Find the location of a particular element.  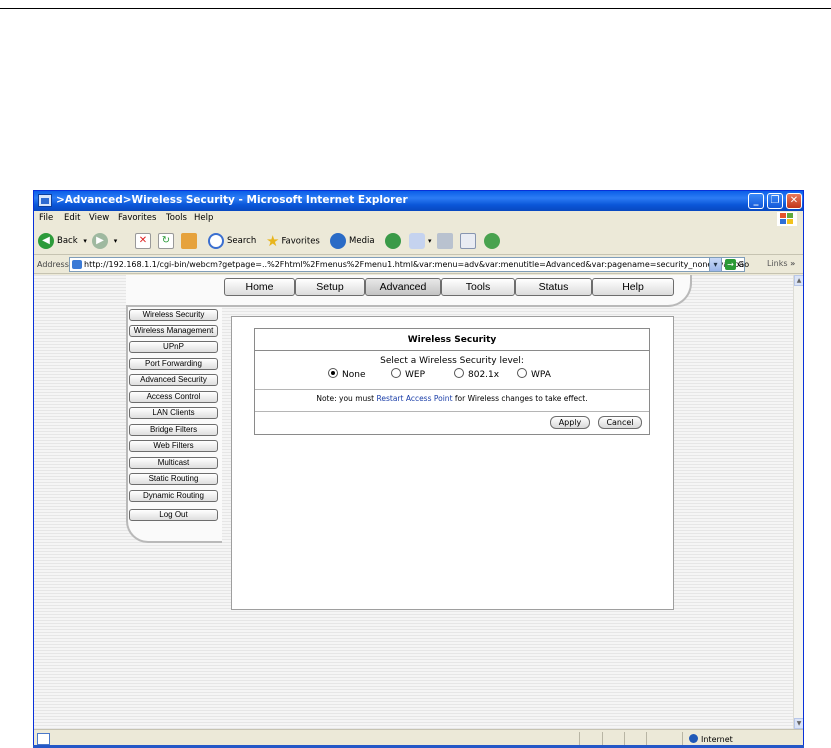

minimize-button: _ is located at coordinates (756, 201).